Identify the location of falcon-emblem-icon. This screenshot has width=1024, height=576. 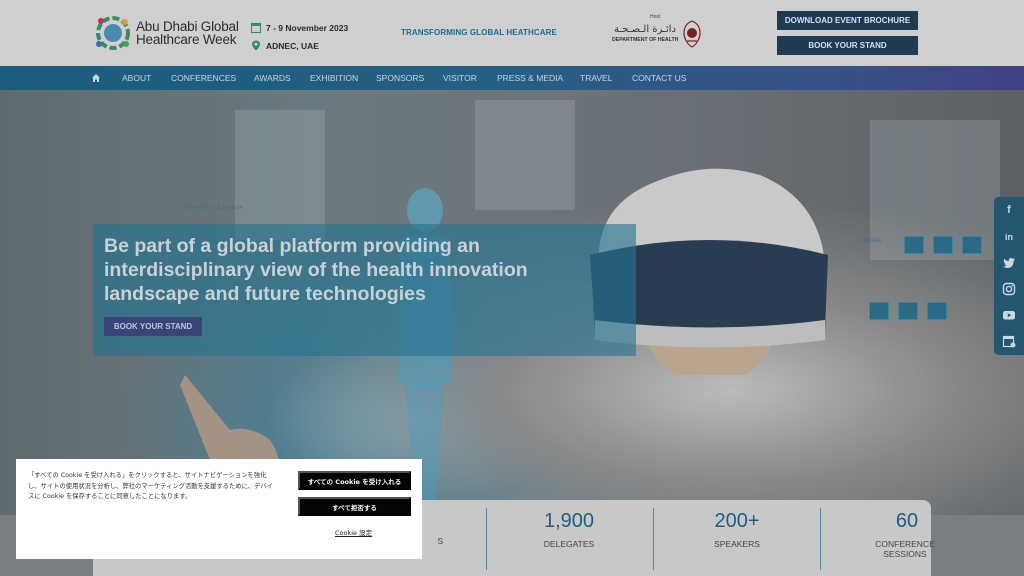
(692, 34).